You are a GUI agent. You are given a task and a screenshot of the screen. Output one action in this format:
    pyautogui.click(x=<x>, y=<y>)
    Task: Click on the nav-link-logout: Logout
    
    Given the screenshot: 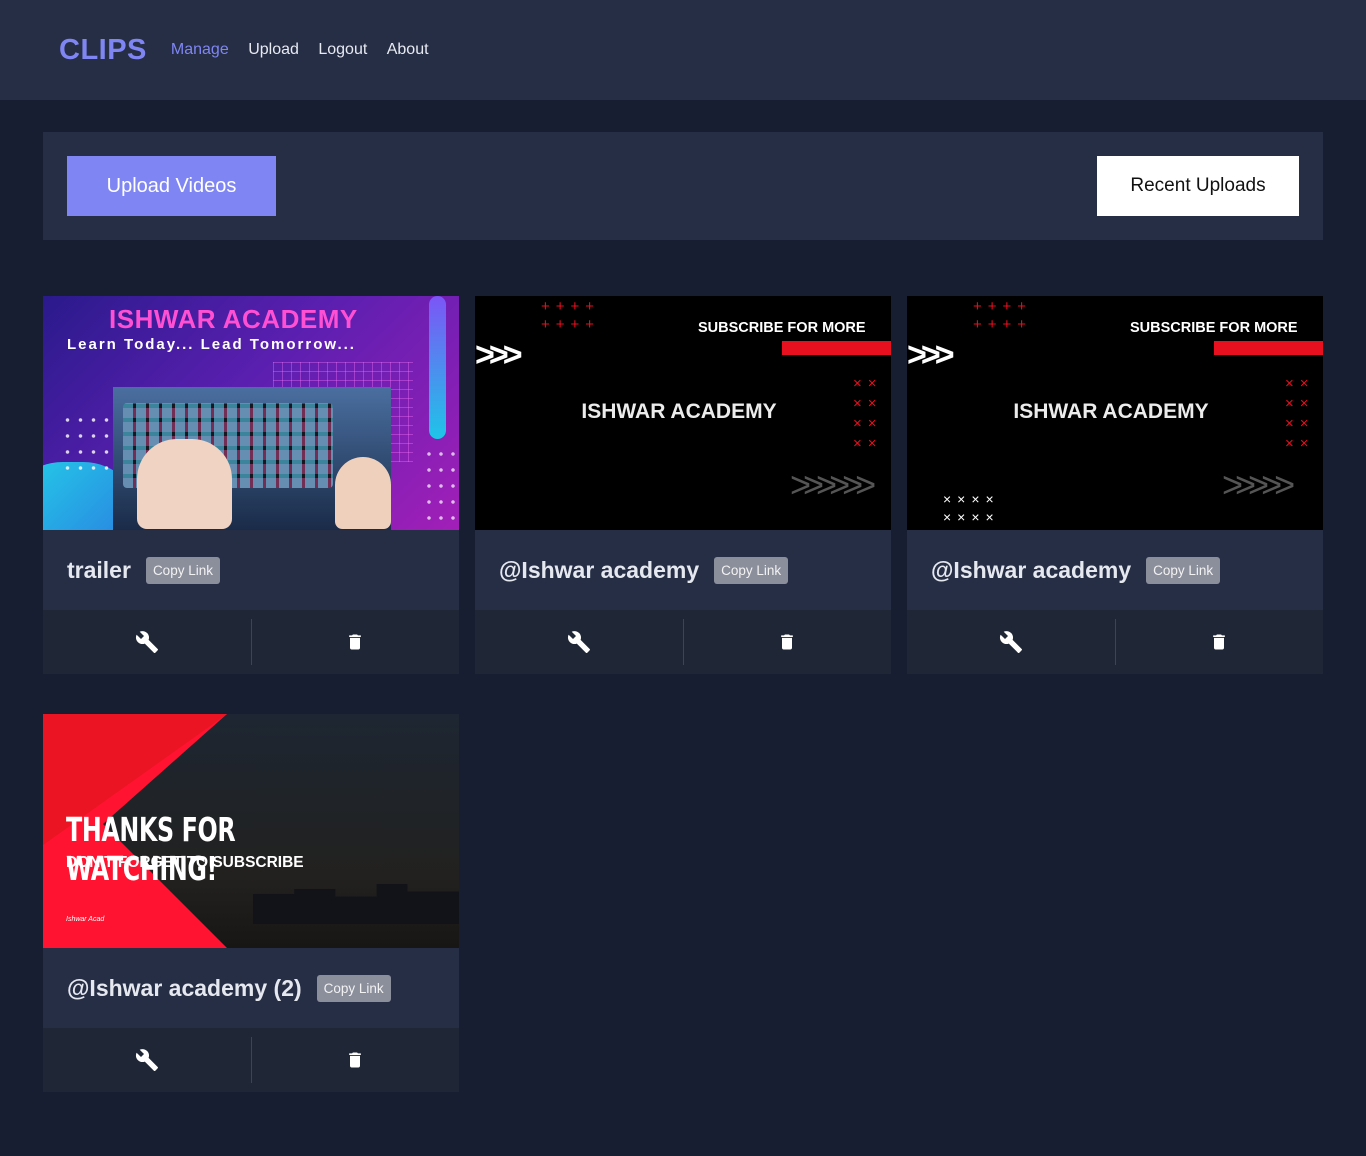 What is the action you would take?
    pyautogui.click(x=342, y=49)
    